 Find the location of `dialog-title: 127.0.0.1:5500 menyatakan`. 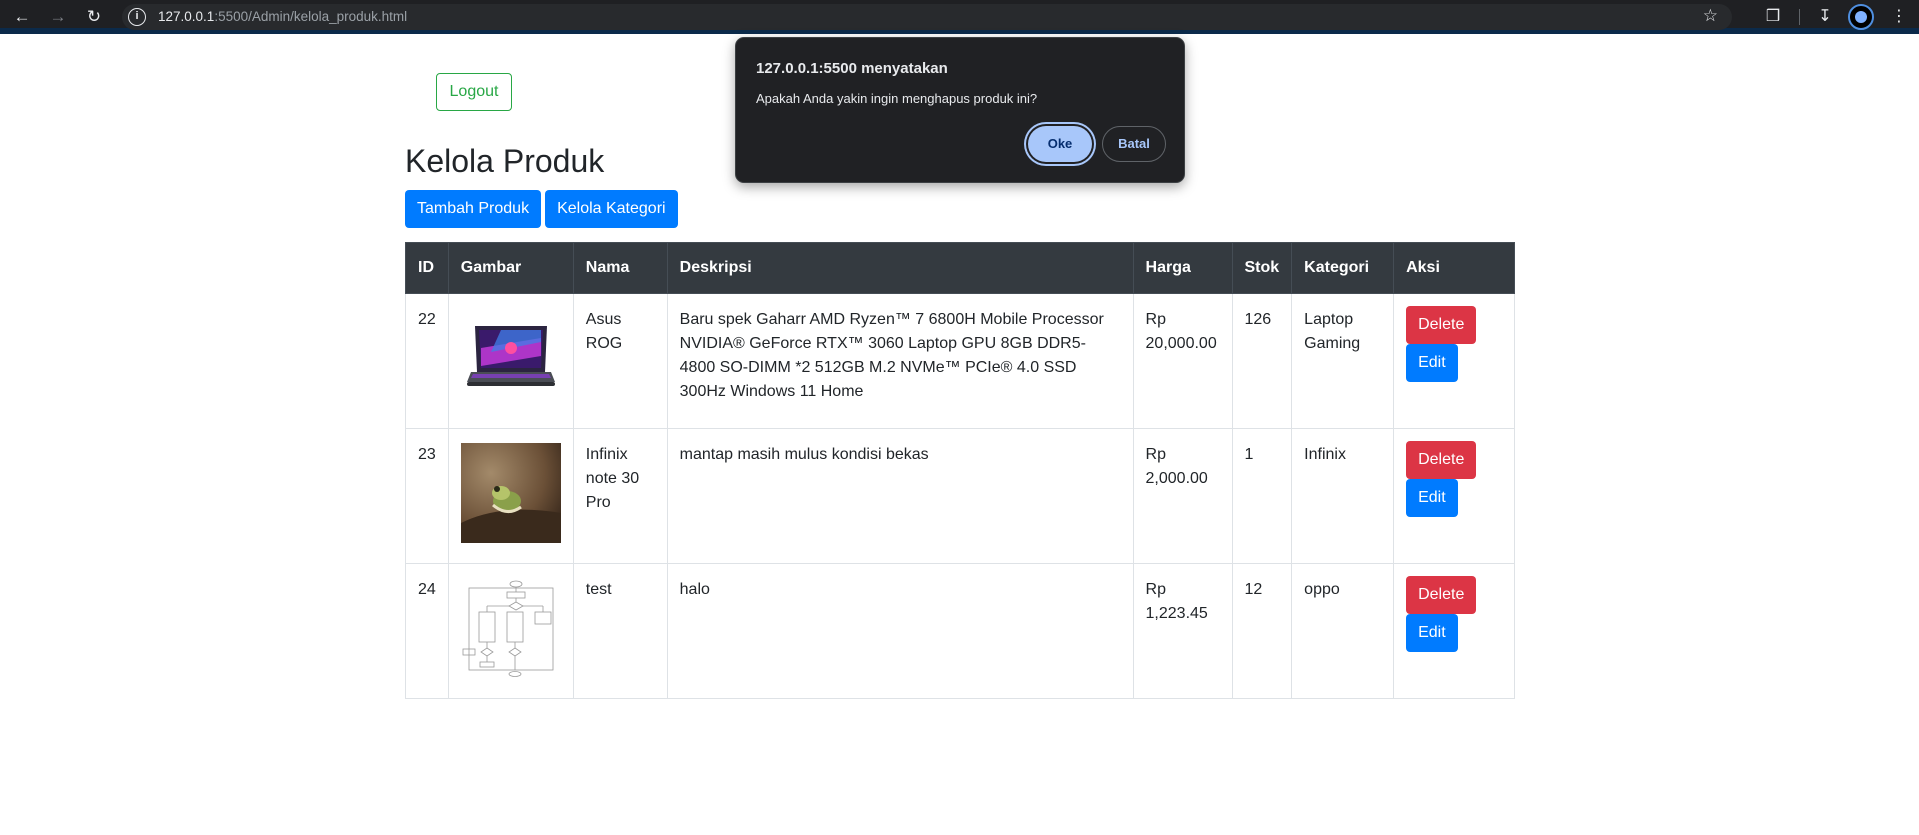

dialog-title: 127.0.0.1:5500 menyatakan is located at coordinates (852, 68).